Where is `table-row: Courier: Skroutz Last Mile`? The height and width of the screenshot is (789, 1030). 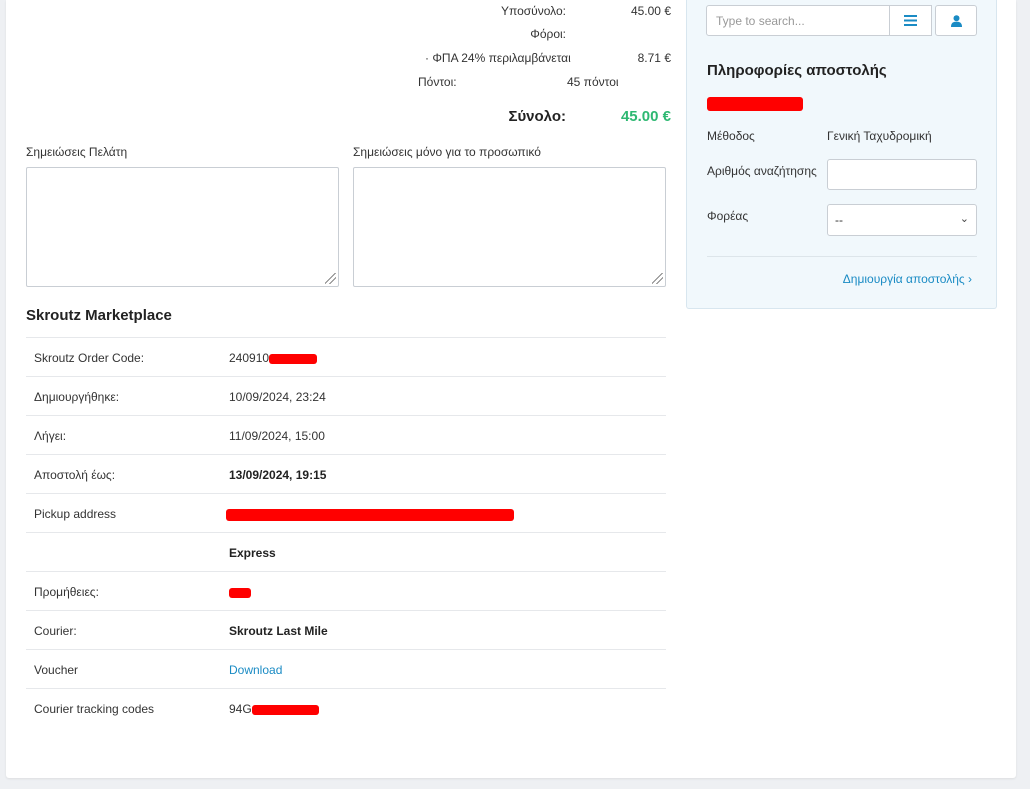
table-row: Courier: Skroutz Last Mile is located at coordinates (346, 629).